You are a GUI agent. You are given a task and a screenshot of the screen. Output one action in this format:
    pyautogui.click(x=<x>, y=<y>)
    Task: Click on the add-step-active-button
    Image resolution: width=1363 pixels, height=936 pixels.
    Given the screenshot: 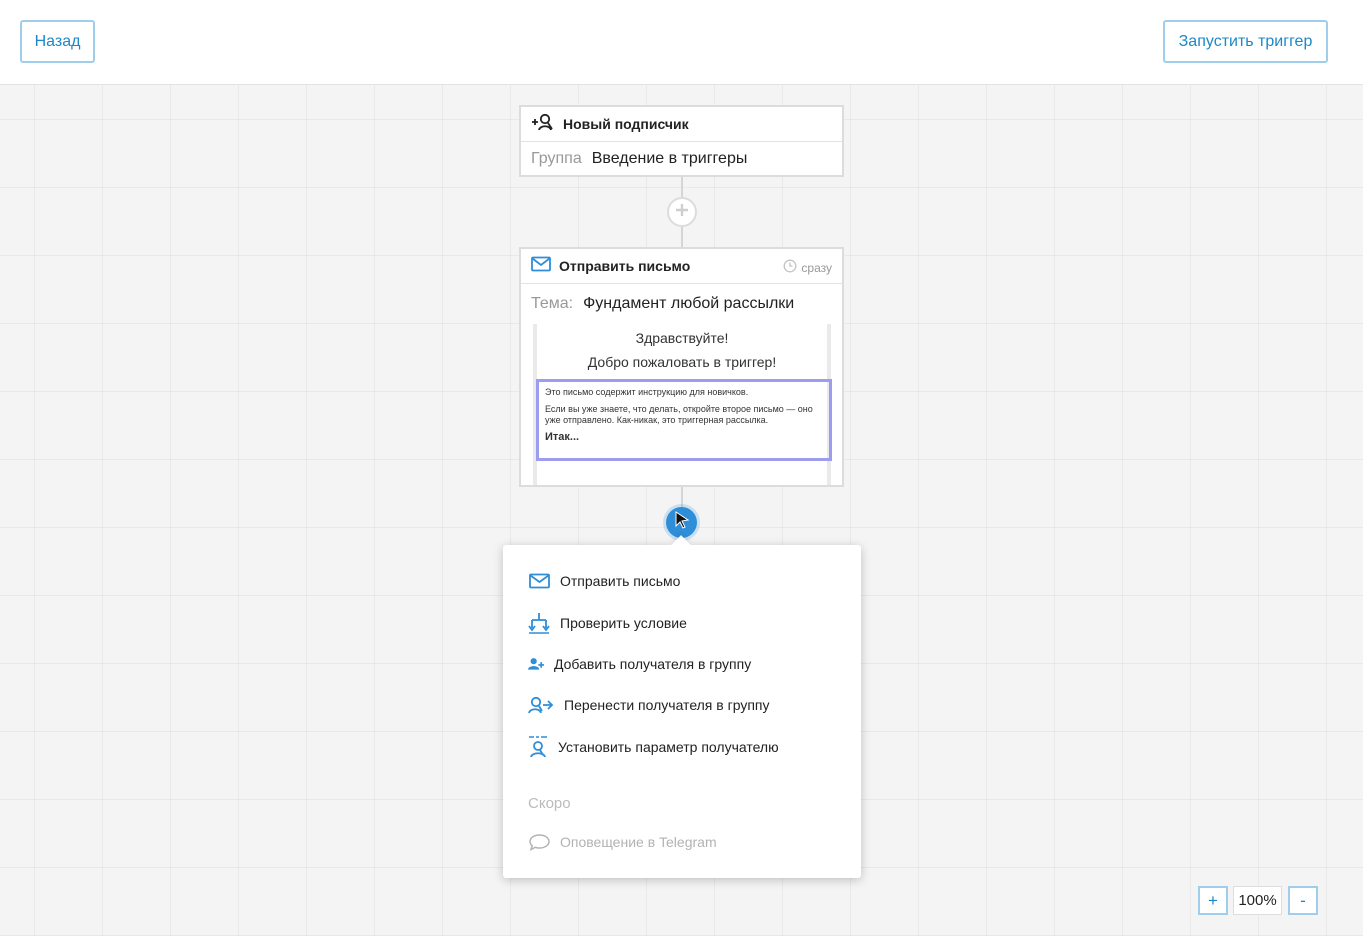 What is the action you would take?
    pyautogui.click(x=681, y=522)
    